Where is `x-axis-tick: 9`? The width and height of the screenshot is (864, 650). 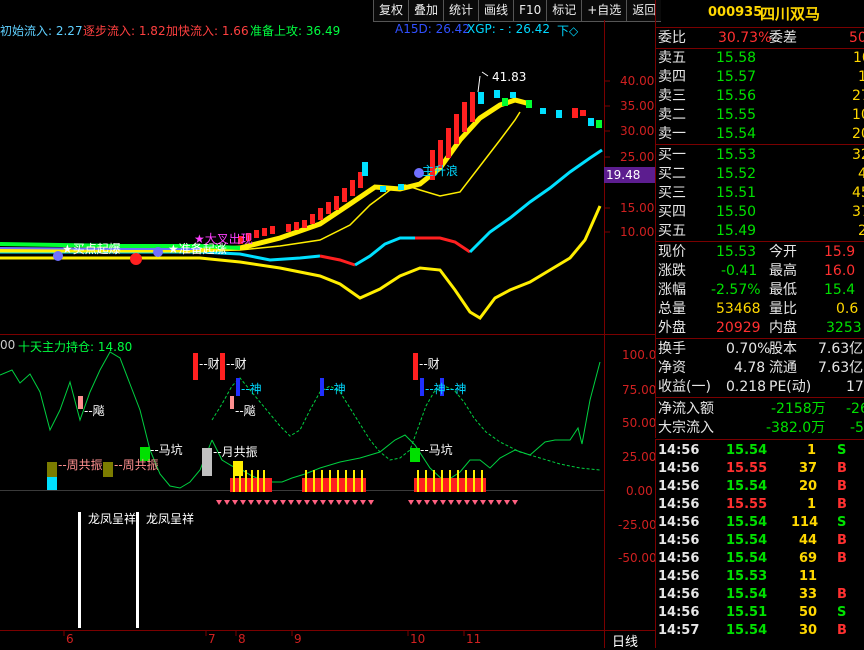 x-axis-tick: 9 is located at coordinates (298, 639).